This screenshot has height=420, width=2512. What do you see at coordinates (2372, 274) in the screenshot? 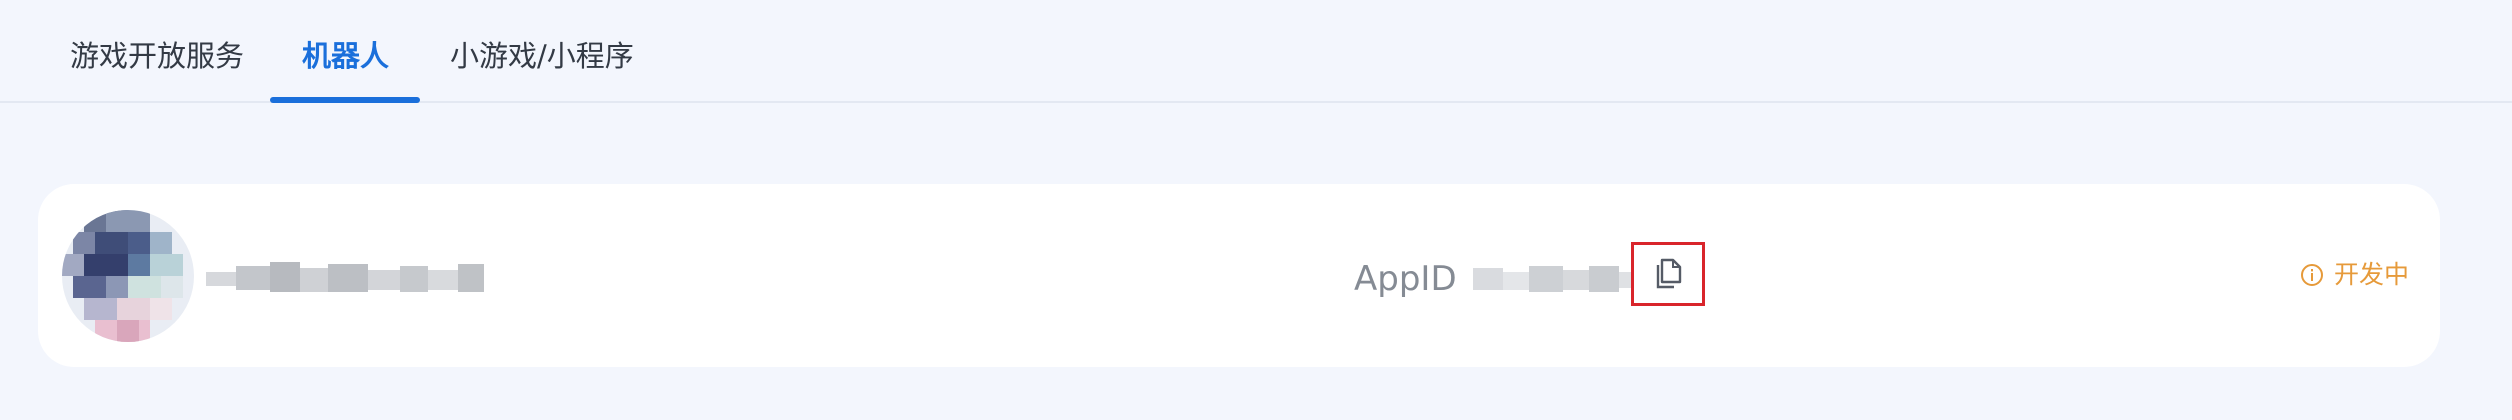
I see `status-label: 开发中` at bounding box center [2372, 274].